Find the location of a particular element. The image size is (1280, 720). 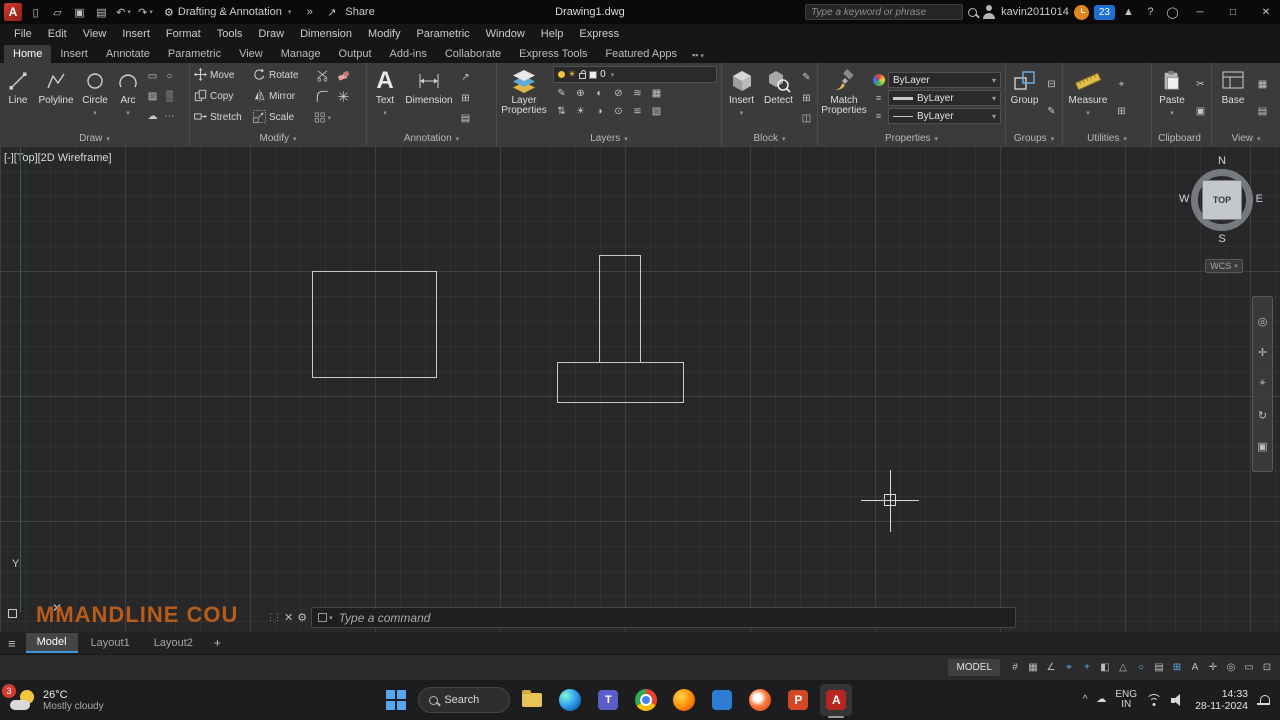

infer-constraints-icon: ∠ is located at coordinates (1051, 668).